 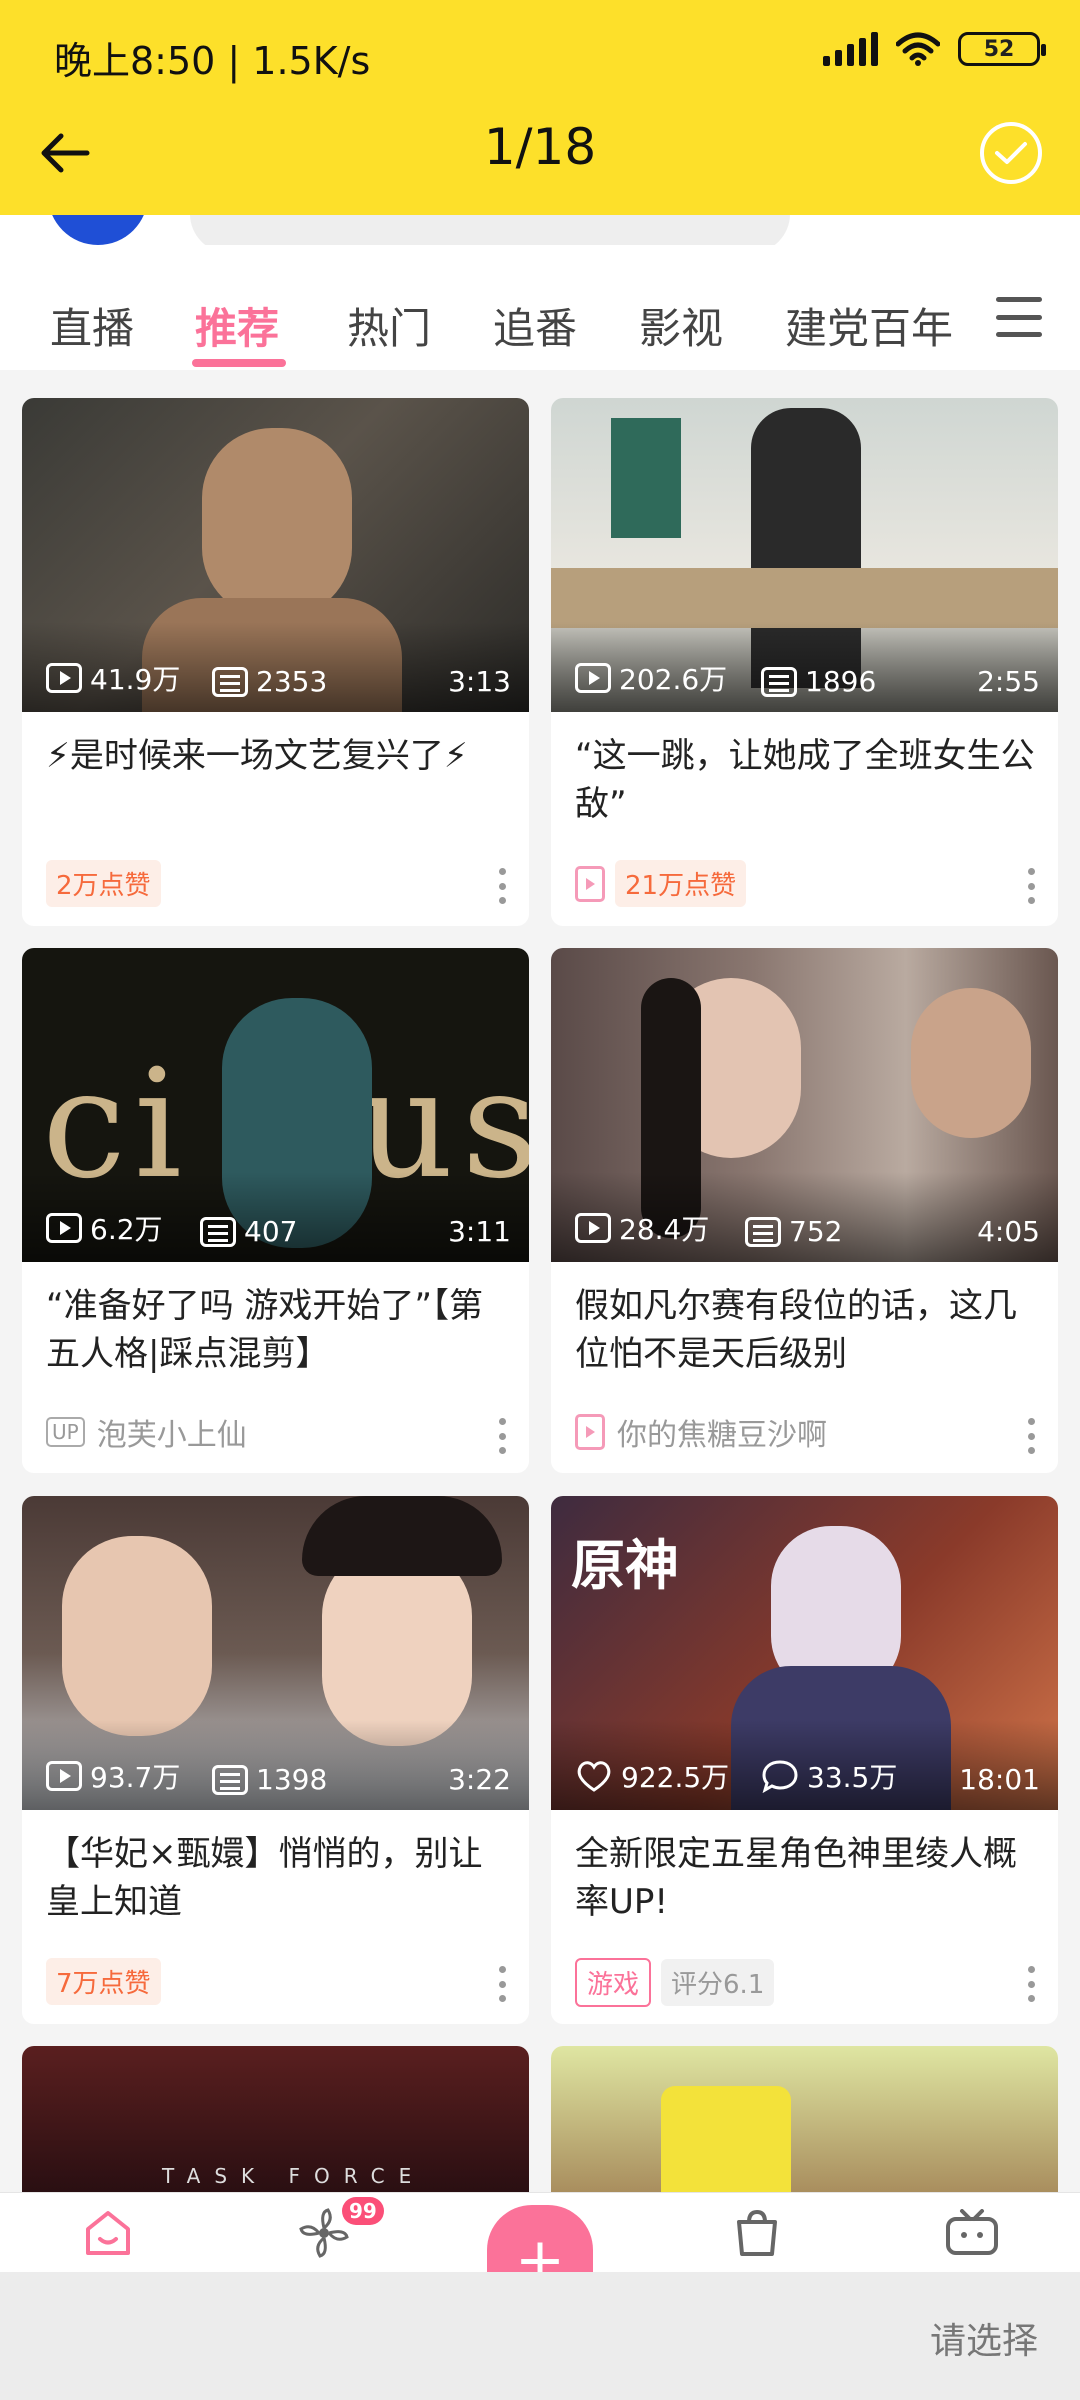 I want to click on view-count: 202.6万, so click(x=651, y=678).